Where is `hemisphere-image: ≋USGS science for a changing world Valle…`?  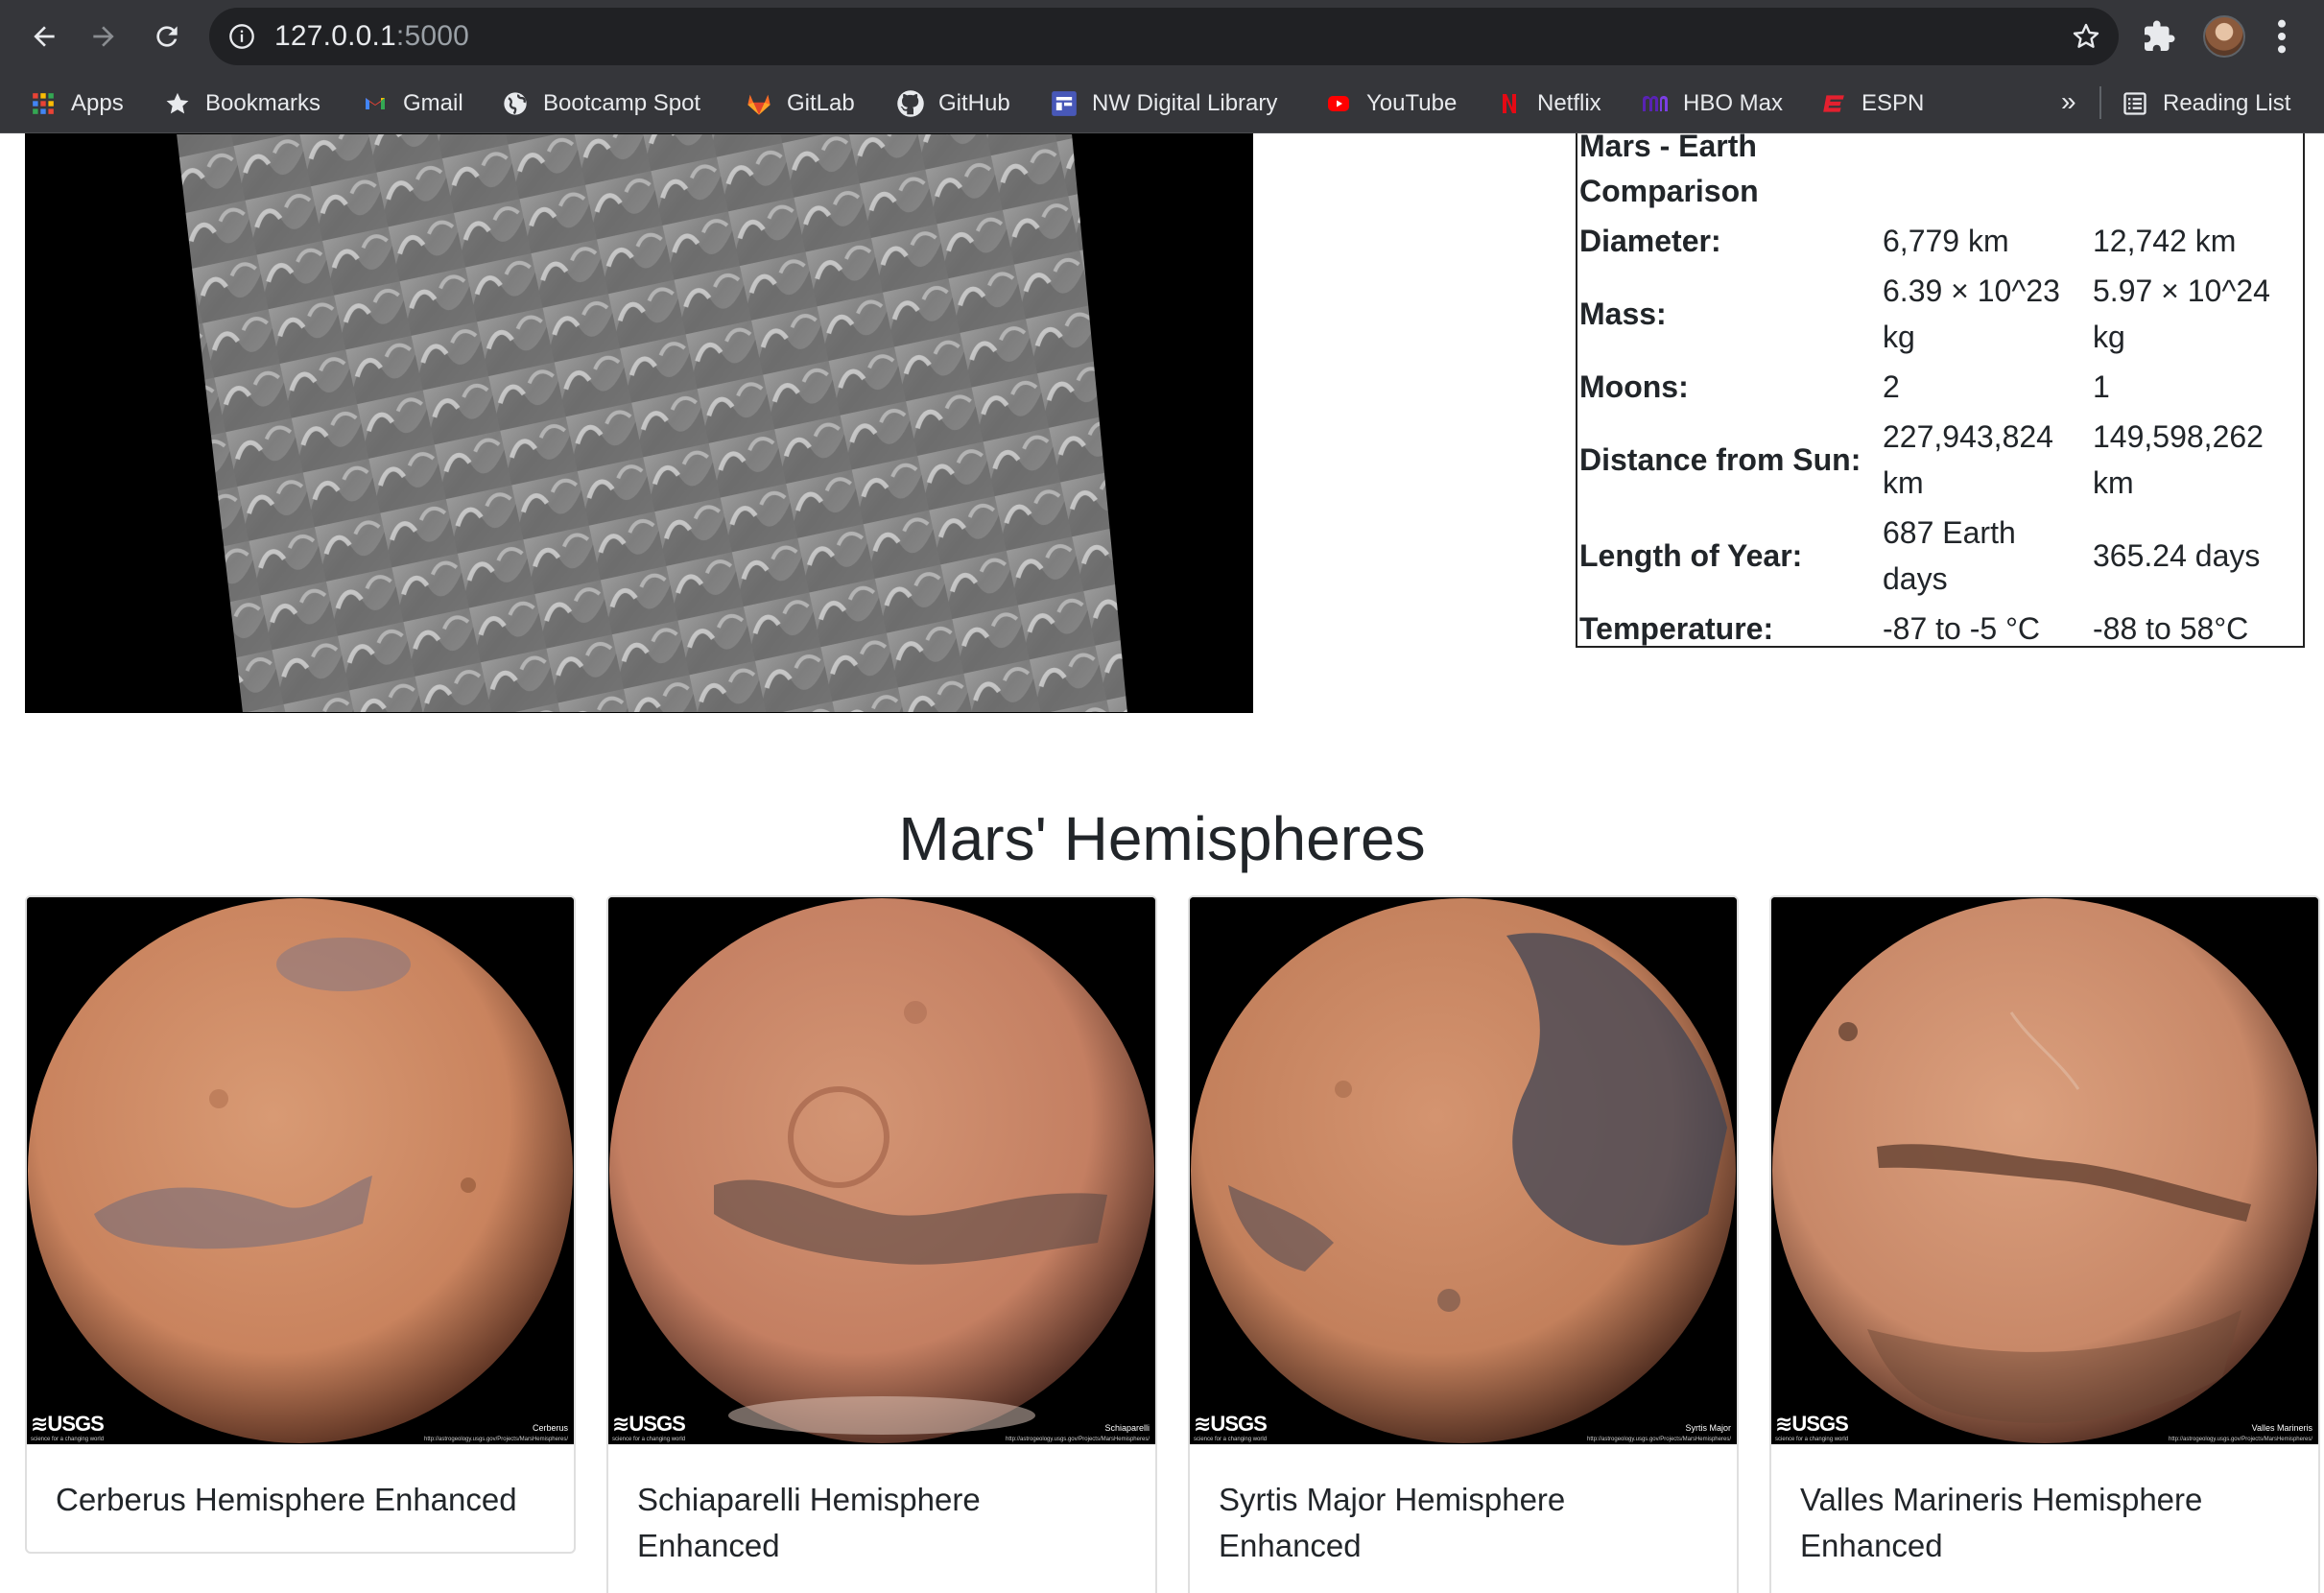
hemisphere-image: ≋USGS science for a changing world Valle… is located at coordinates (2044, 1170).